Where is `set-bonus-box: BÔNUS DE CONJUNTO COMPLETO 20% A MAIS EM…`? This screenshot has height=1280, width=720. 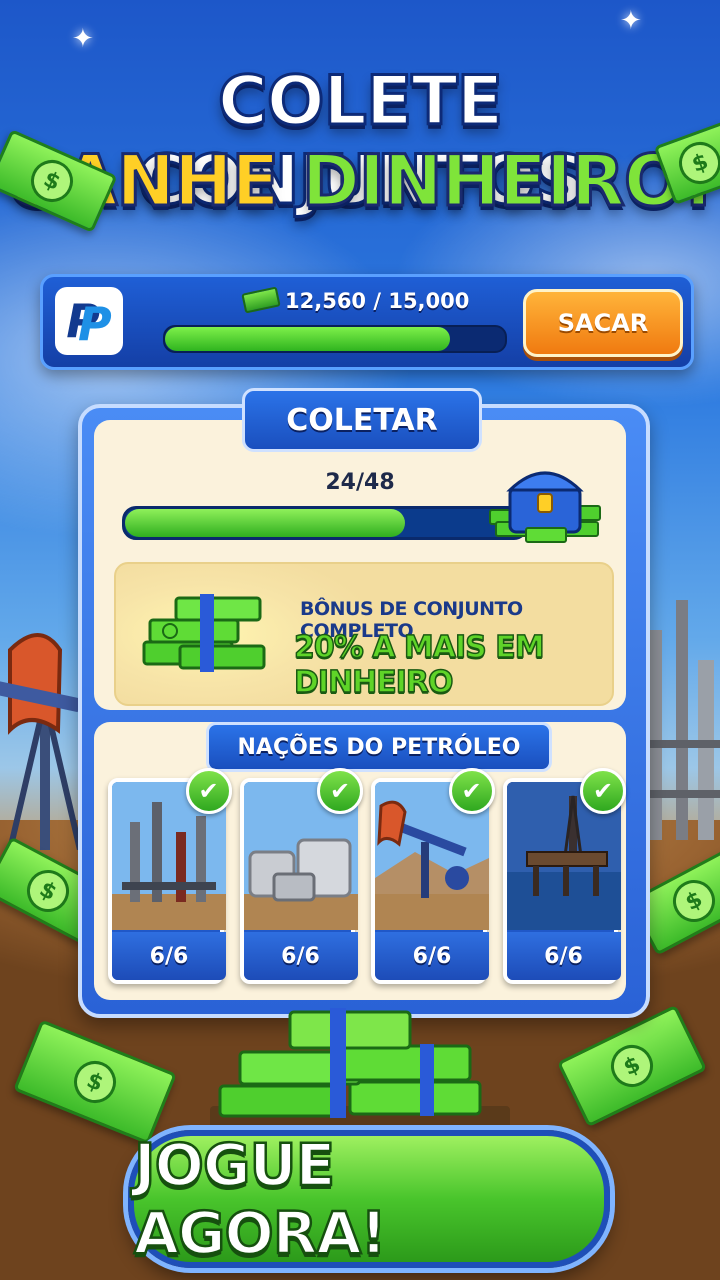 set-bonus-box: BÔNUS DE CONJUNTO COMPLETO 20% A MAIS EM… is located at coordinates (364, 634).